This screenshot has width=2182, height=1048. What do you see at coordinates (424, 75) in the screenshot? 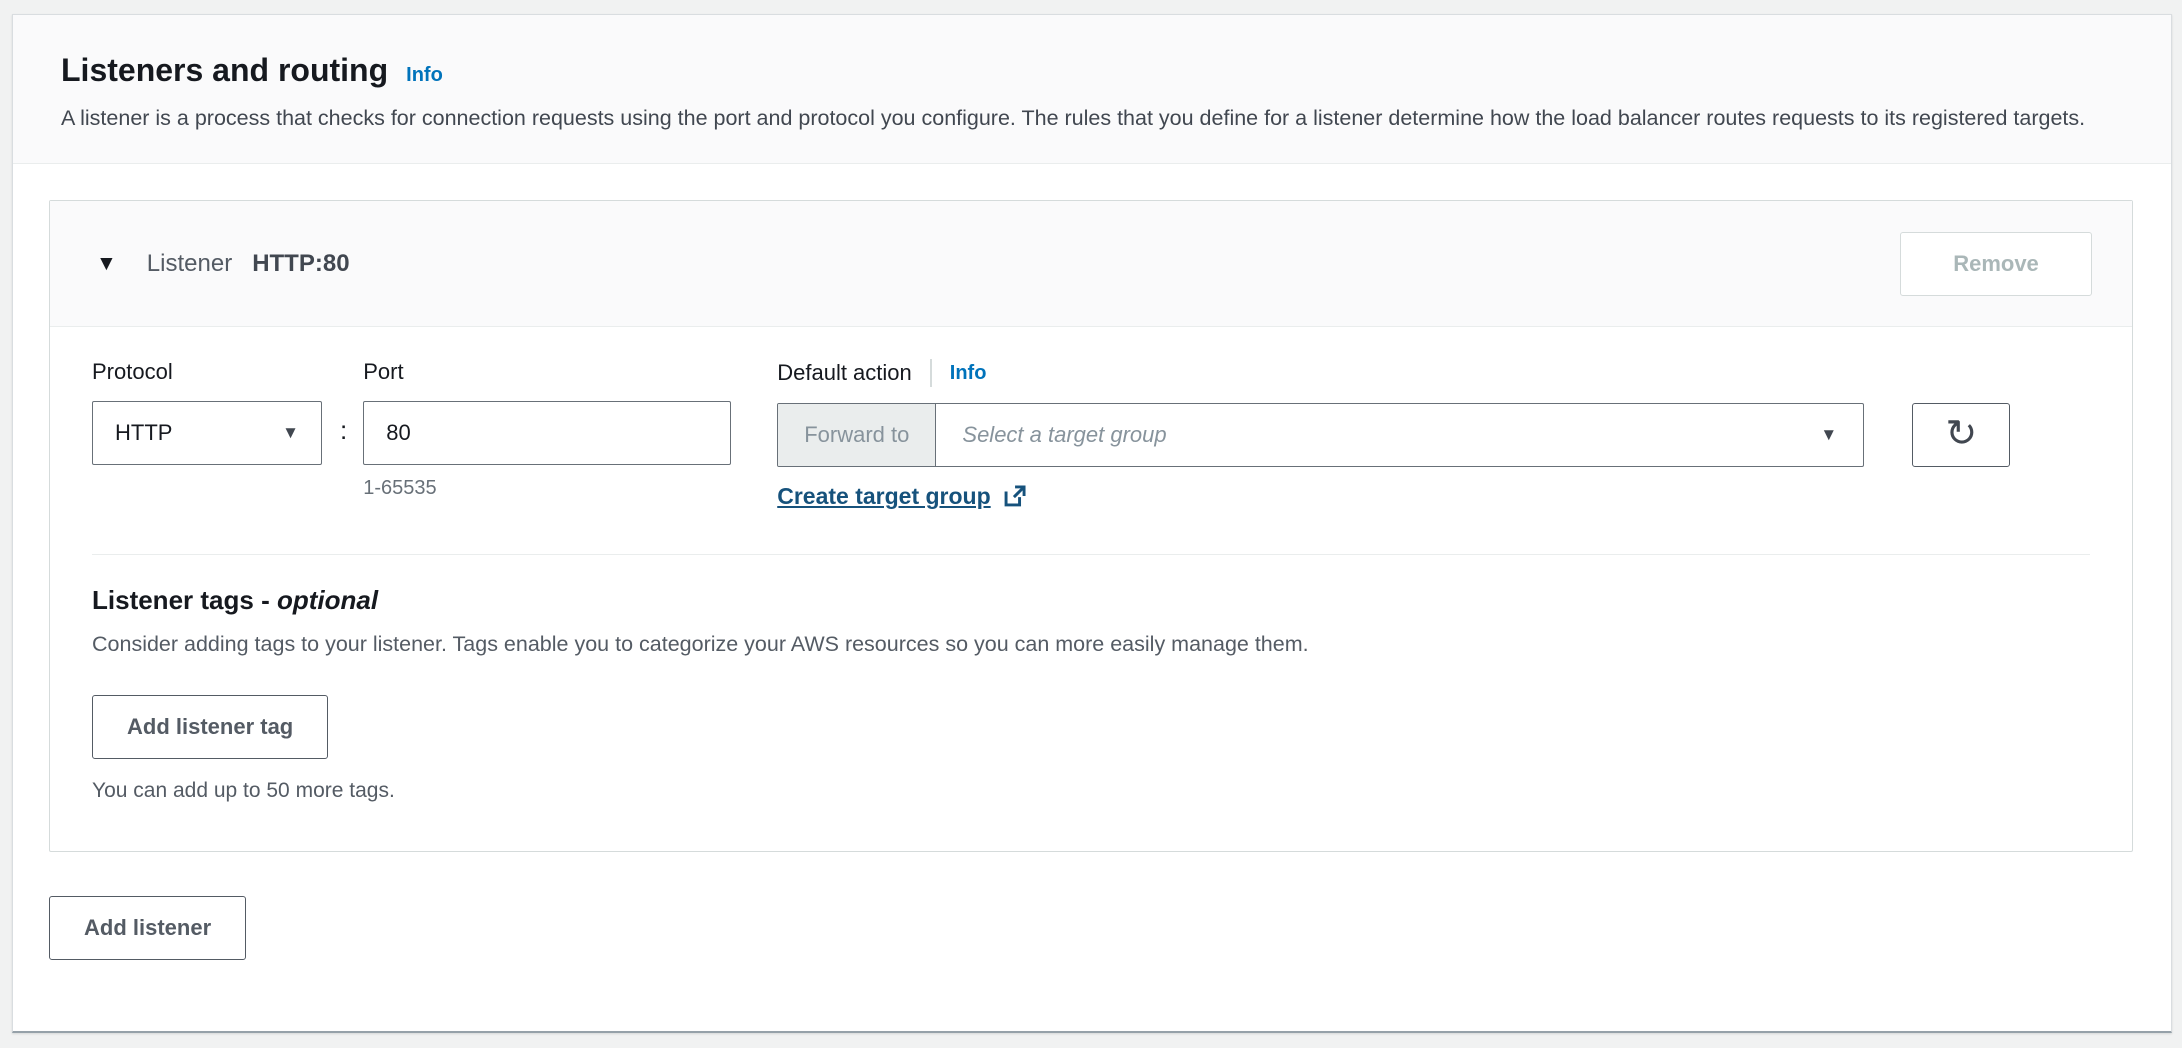
I see `section-info-link: Info` at bounding box center [424, 75].